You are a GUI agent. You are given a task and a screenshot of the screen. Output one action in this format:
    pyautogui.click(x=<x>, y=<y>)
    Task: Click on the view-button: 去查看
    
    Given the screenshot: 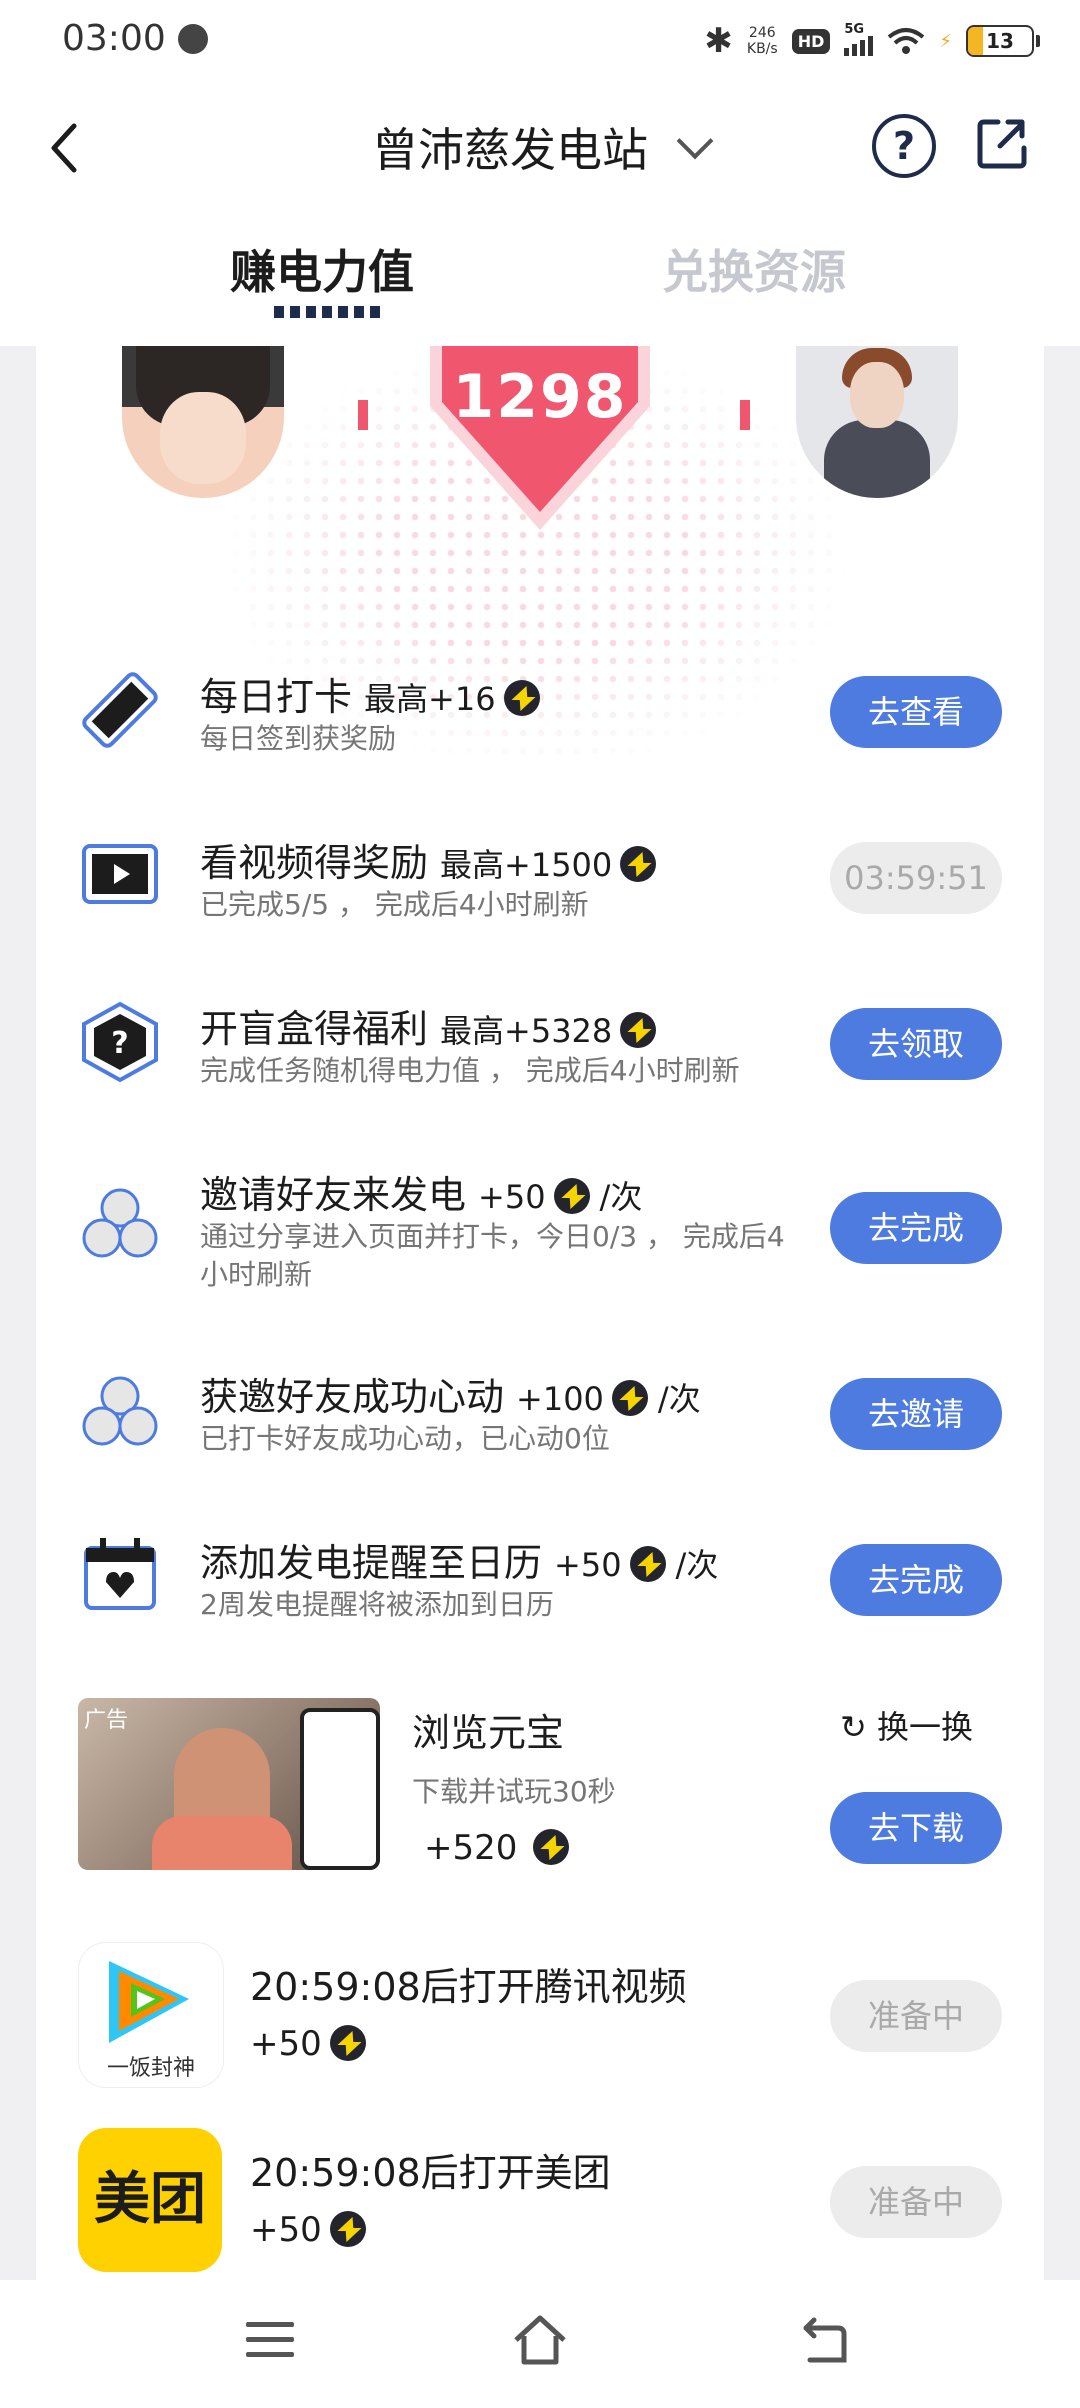 What is the action you would take?
    pyautogui.click(x=916, y=712)
    